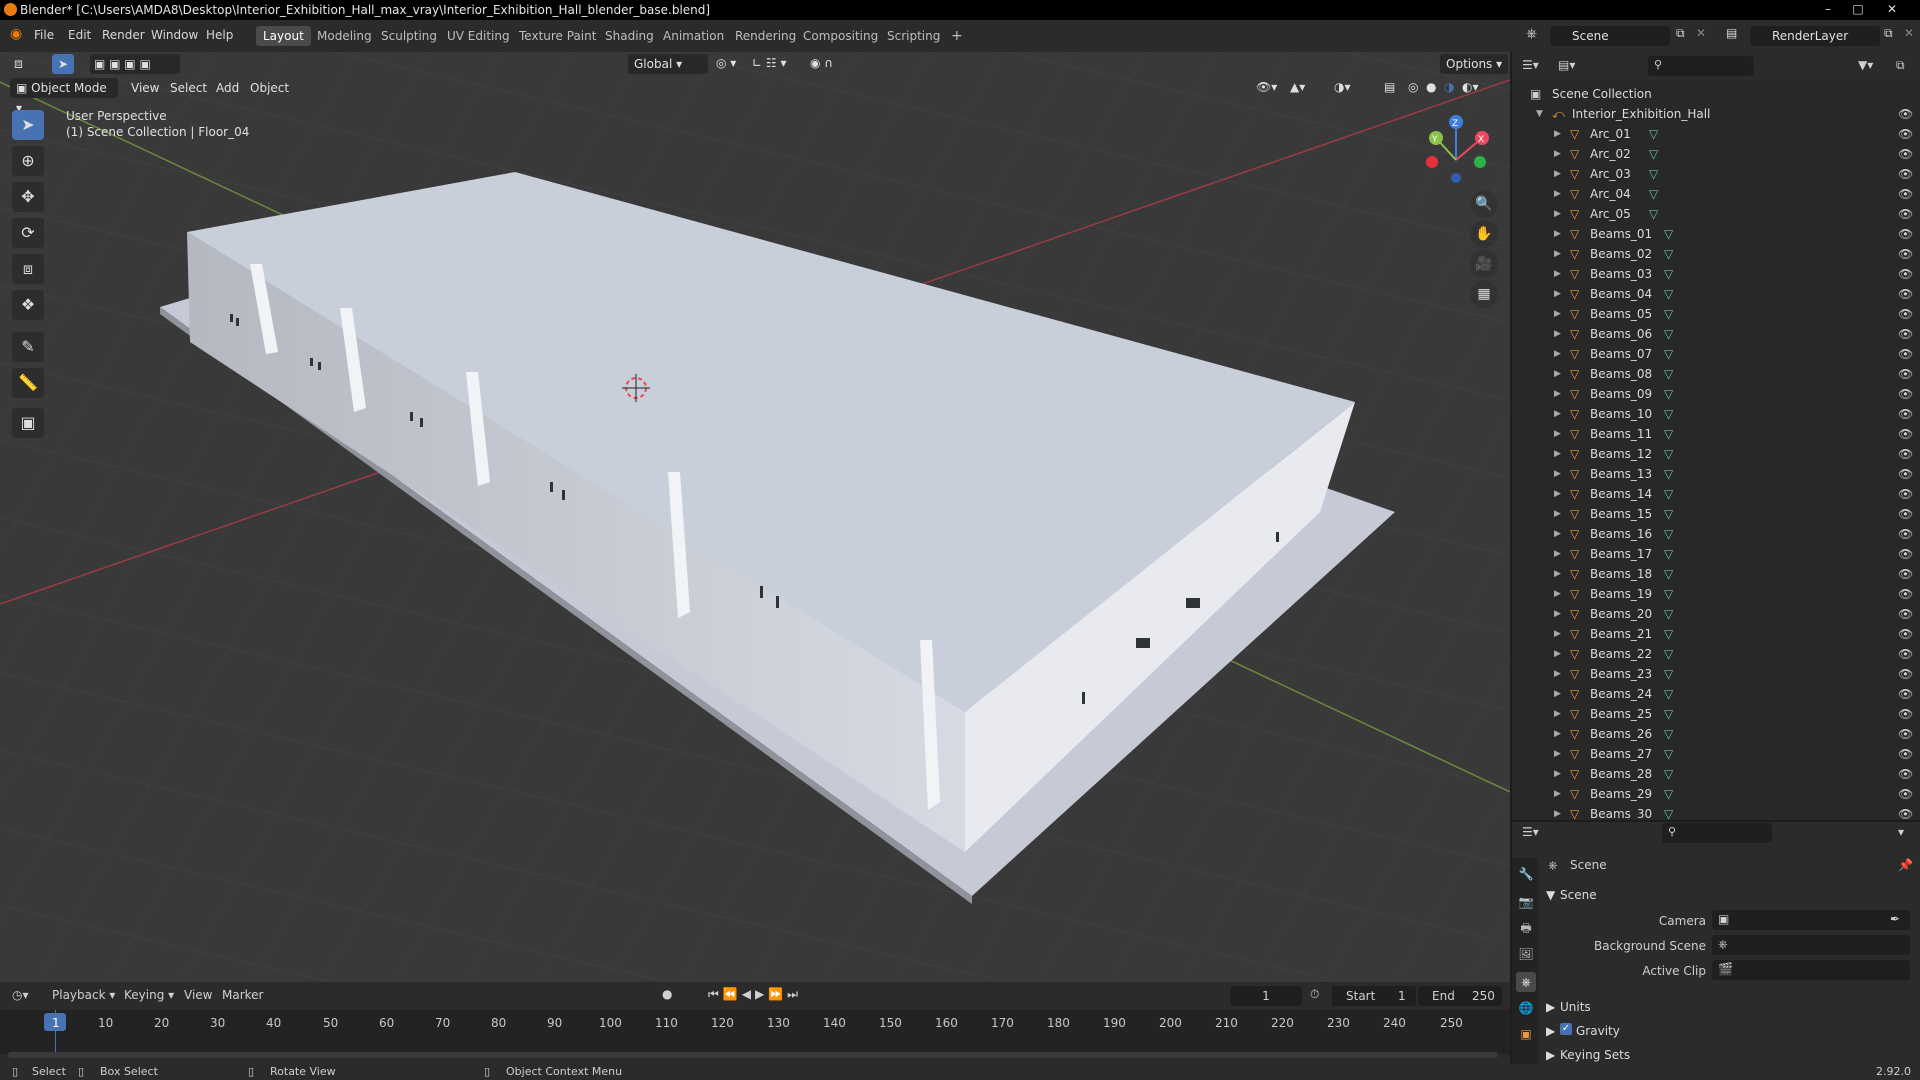 This screenshot has width=1920, height=1080. Describe the element at coordinates (344, 36) in the screenshot. I see `tab-modeling: Modeling` at that location.